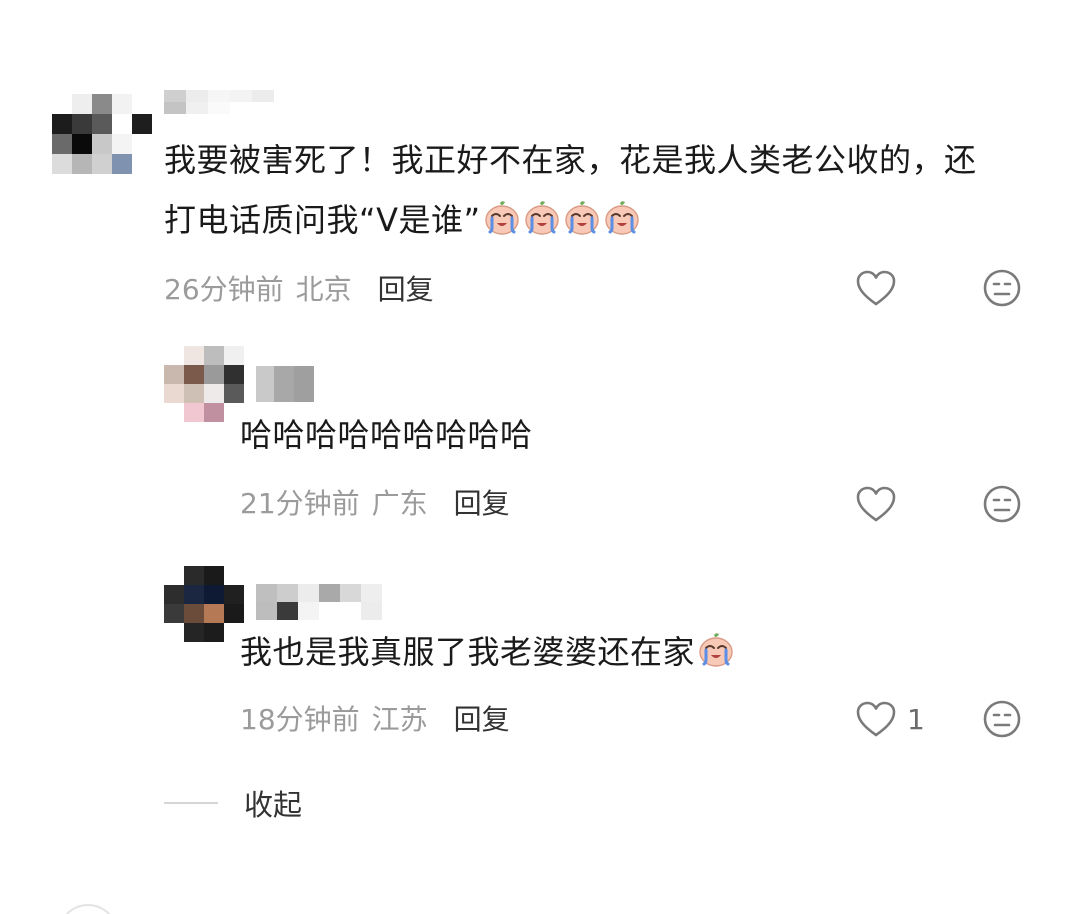 Image resolution: width=1080 pixels, height=914 pixels. I want to click on divider, so click(191, 803).